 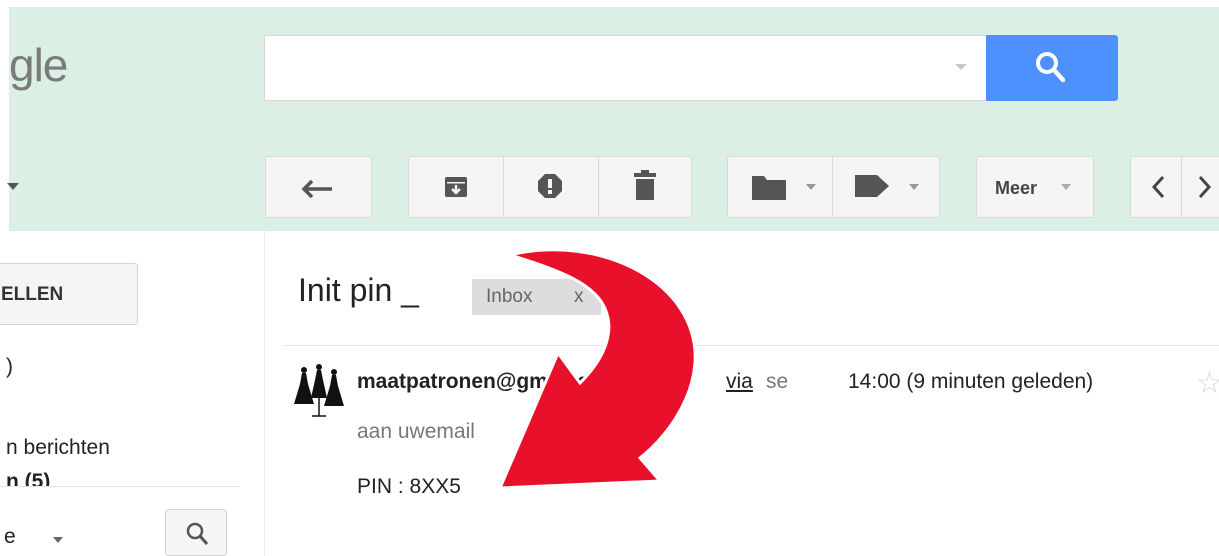 I want to click on star-icon: ☆, so click(x=1207, y=383).